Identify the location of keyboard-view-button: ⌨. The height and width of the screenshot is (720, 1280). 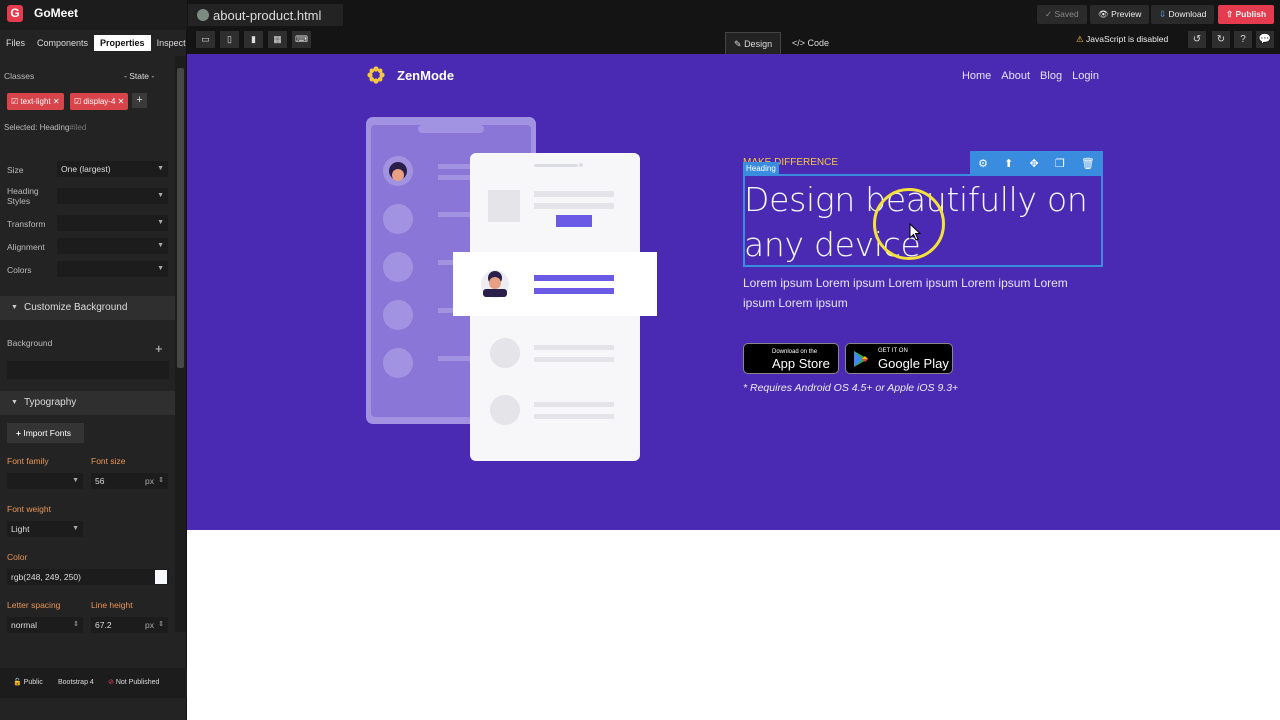
(301, 39).